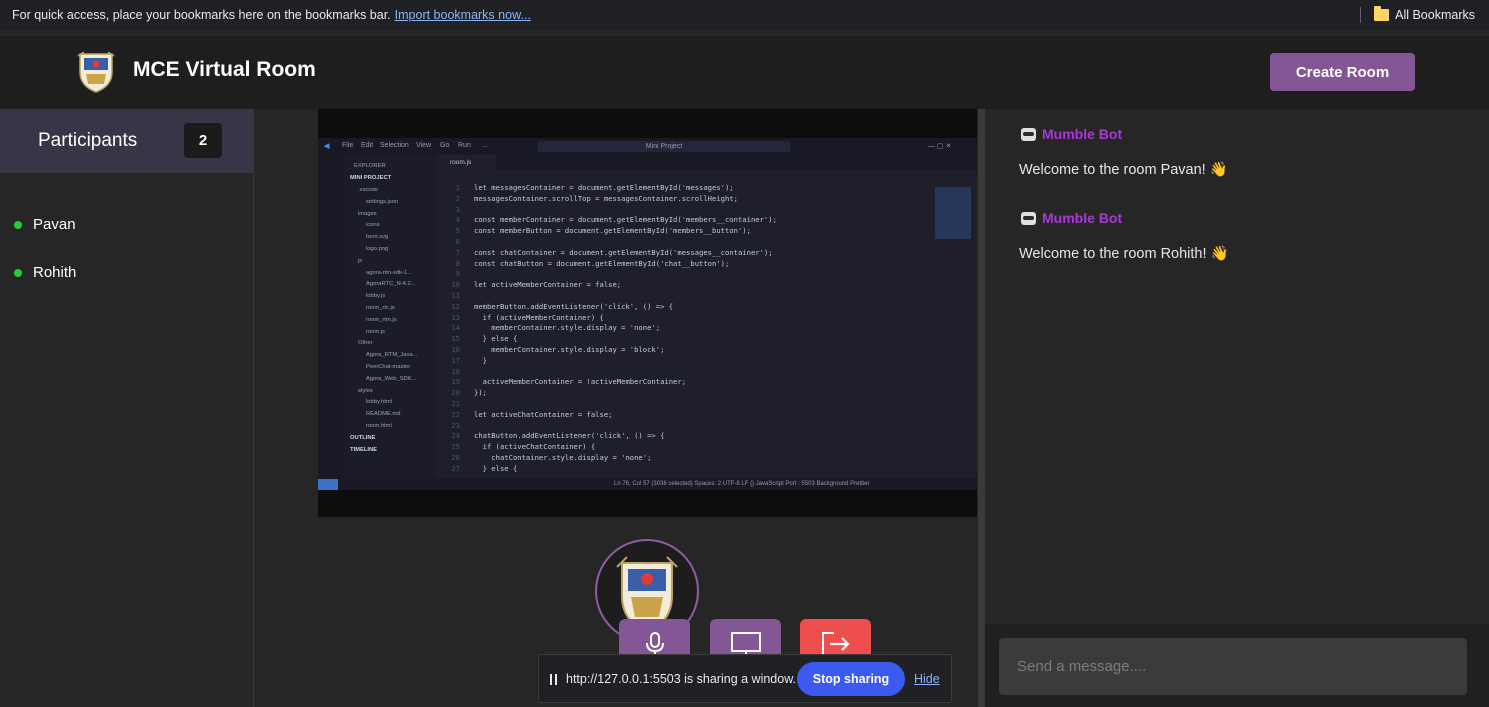  What do you see at coordinates (706, 162) in the screenshot?
I see `editor-tabs: room.js` at bounding box center [706, 162].